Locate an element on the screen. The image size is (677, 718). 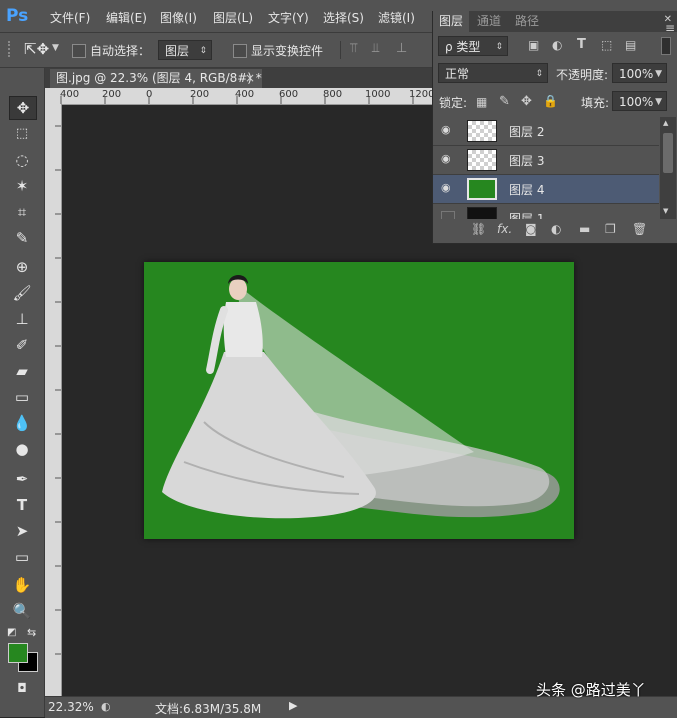
group-folder-icon: ▬ is located at coordinates (584, 229).